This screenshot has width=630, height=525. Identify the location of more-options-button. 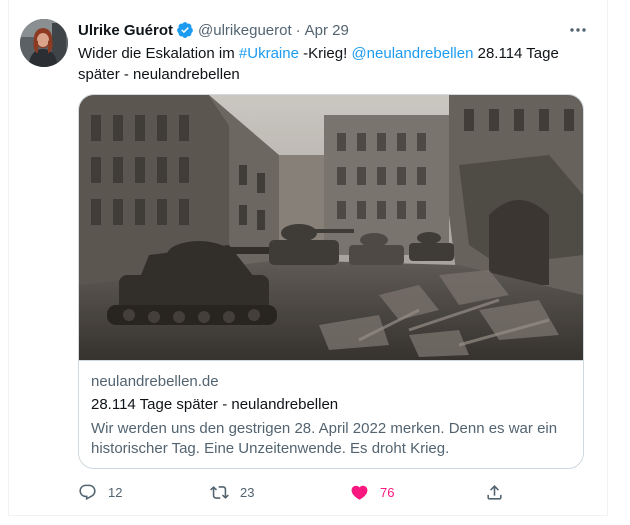
(578, 30).